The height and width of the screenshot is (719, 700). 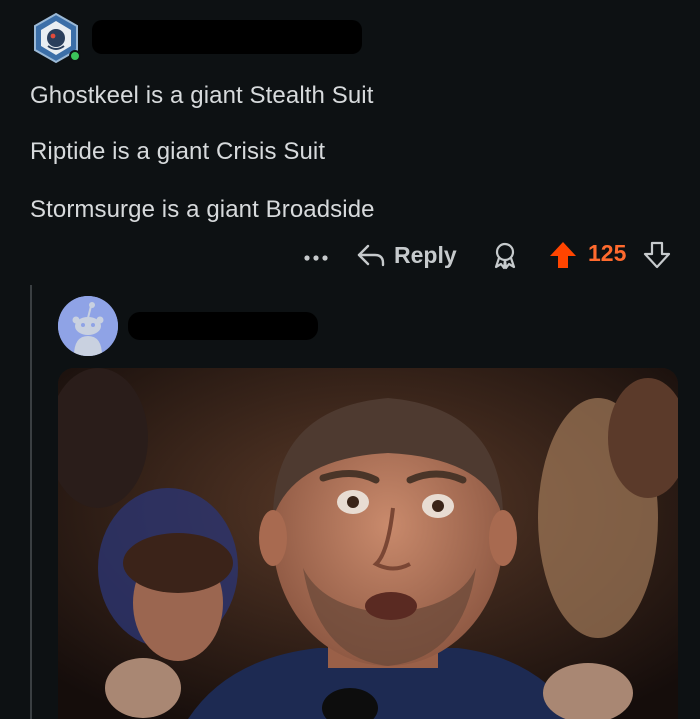 I want to click on comment-text-line: Stormsurge is a giant Broadside, so click(x=202, y=209).